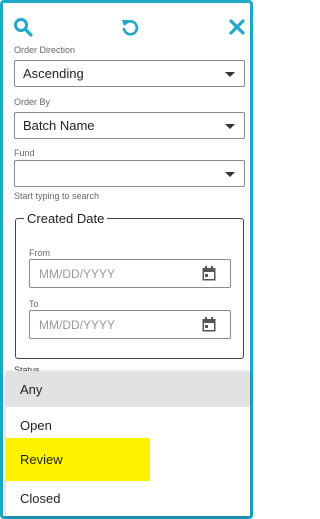 The image size is (320, 519). What do you see at coordinates (66, 218) in the screenshot?
I see `created-date-legend: Created Date` at bounding box center [66, 218].